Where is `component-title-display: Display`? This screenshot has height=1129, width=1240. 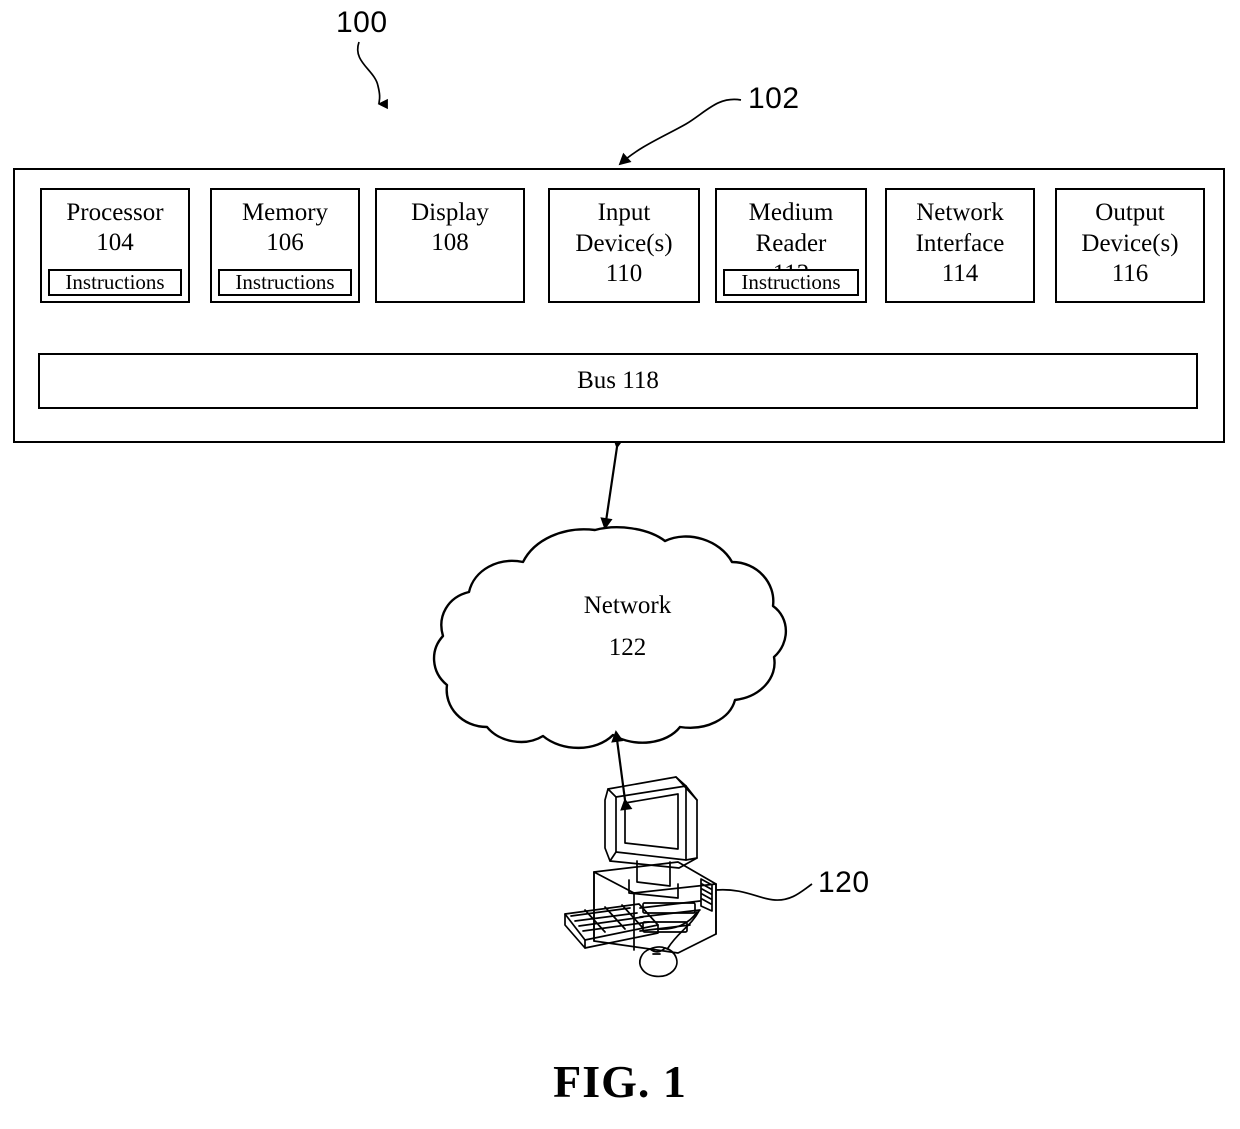
component-title-display: Display is located at coordinates (450, 212).